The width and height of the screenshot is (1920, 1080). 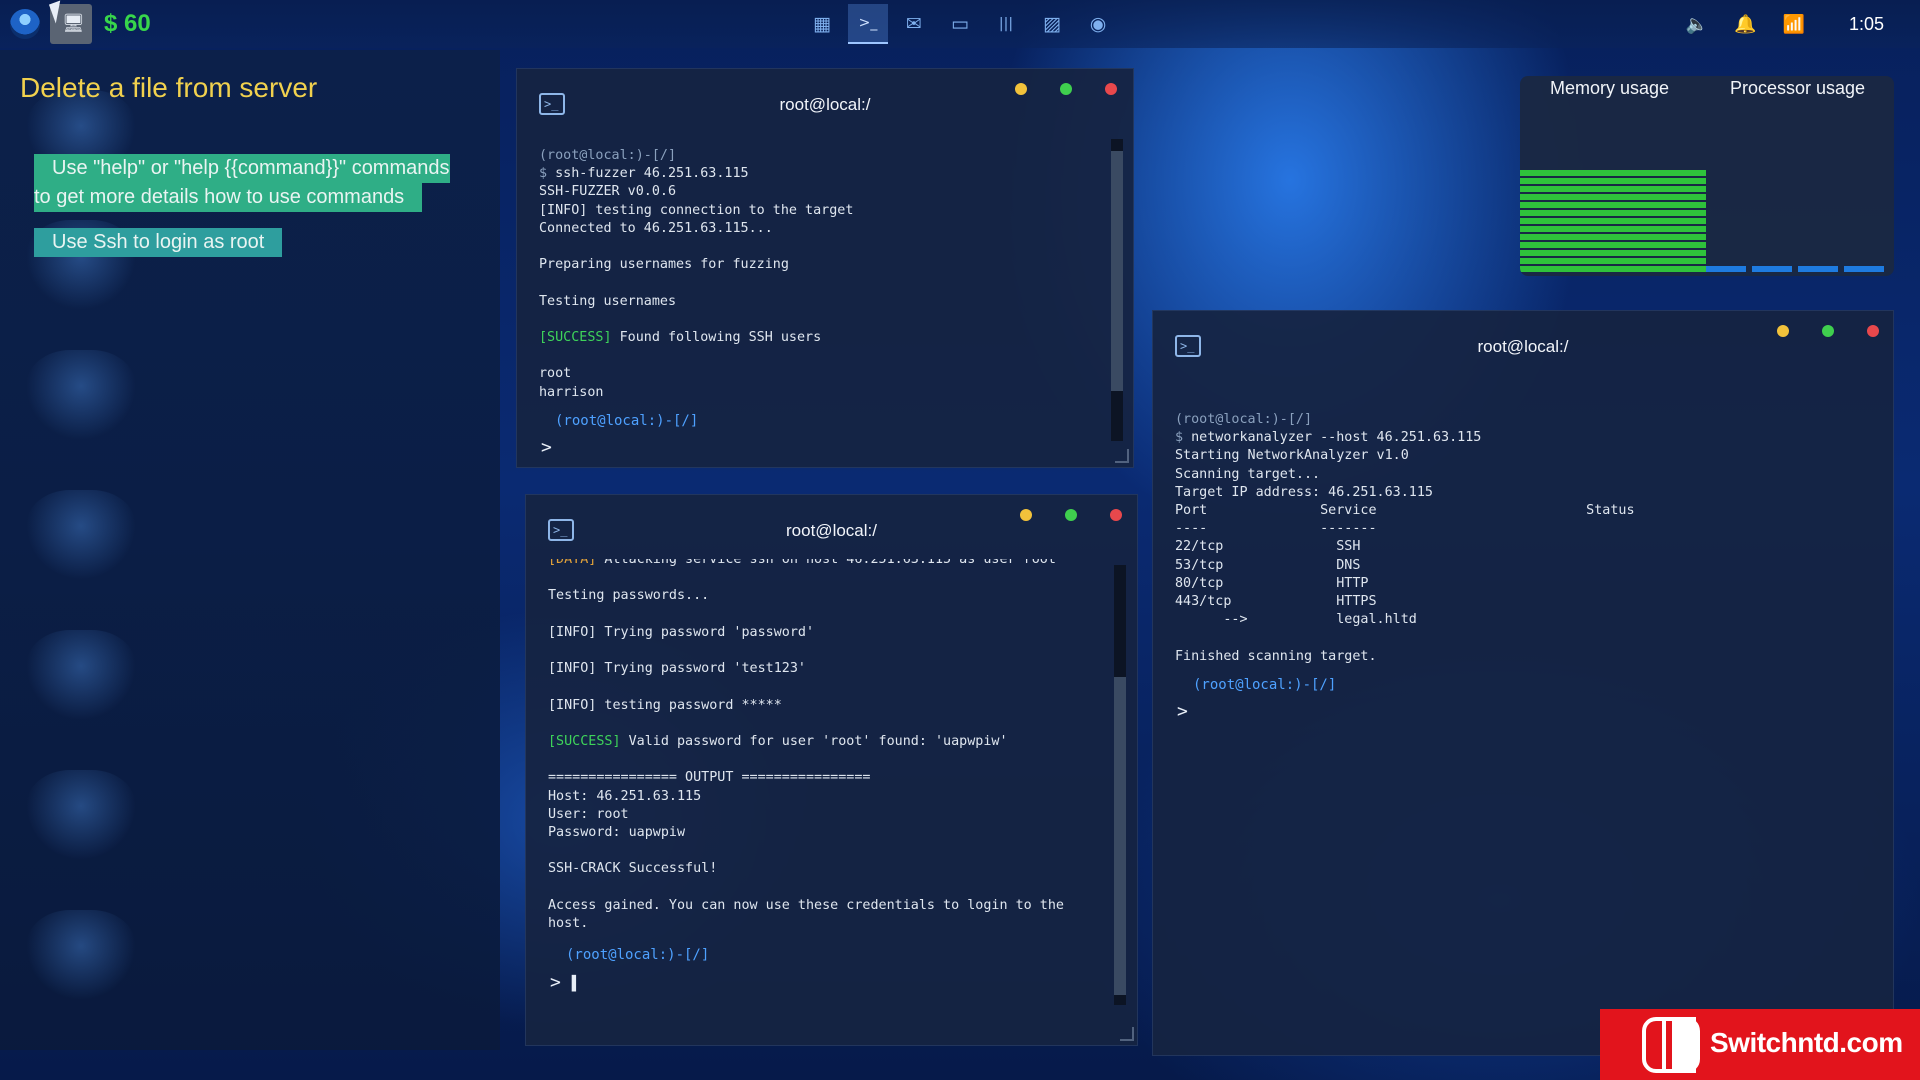 I want to click on mission-task-ssh: Use Ssh to login as root, so click(x=158, y=242).